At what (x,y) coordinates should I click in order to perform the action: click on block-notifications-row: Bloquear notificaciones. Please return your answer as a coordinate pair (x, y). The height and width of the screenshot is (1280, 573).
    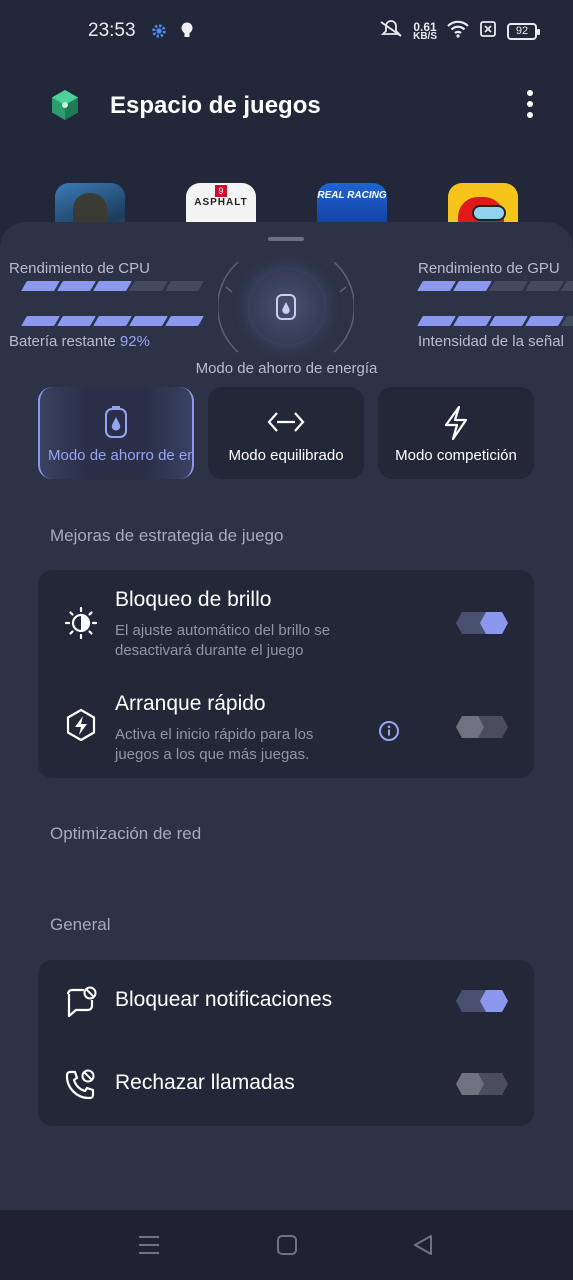
    Looking at the image, I should click on (286, 1001).